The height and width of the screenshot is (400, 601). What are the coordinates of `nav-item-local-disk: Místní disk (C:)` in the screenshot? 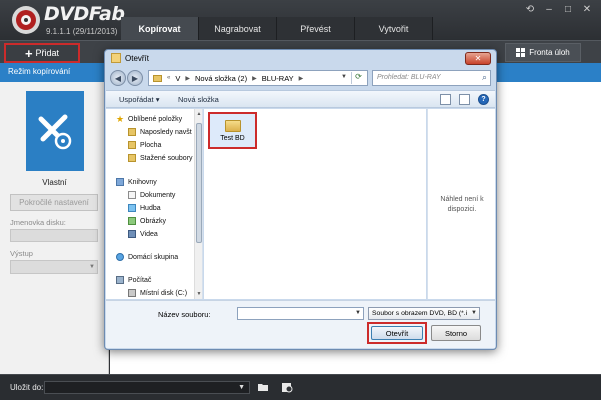 It's located at (157, 293).